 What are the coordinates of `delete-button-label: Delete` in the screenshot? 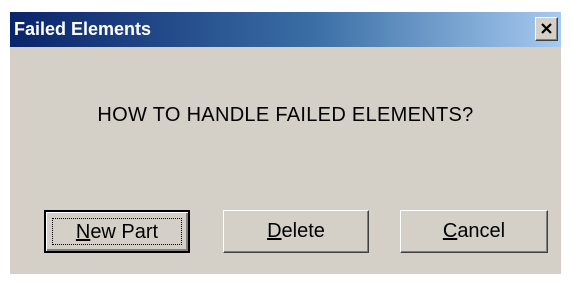 It's located at (296, 231).